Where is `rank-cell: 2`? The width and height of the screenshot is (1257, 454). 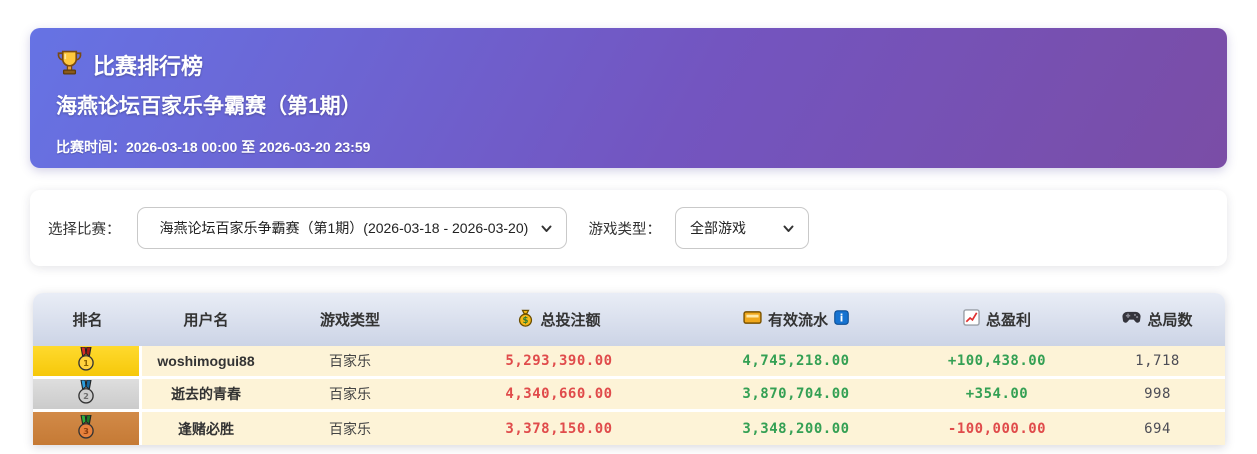 rank-cell: 2 is located at coordinates (87, 394).